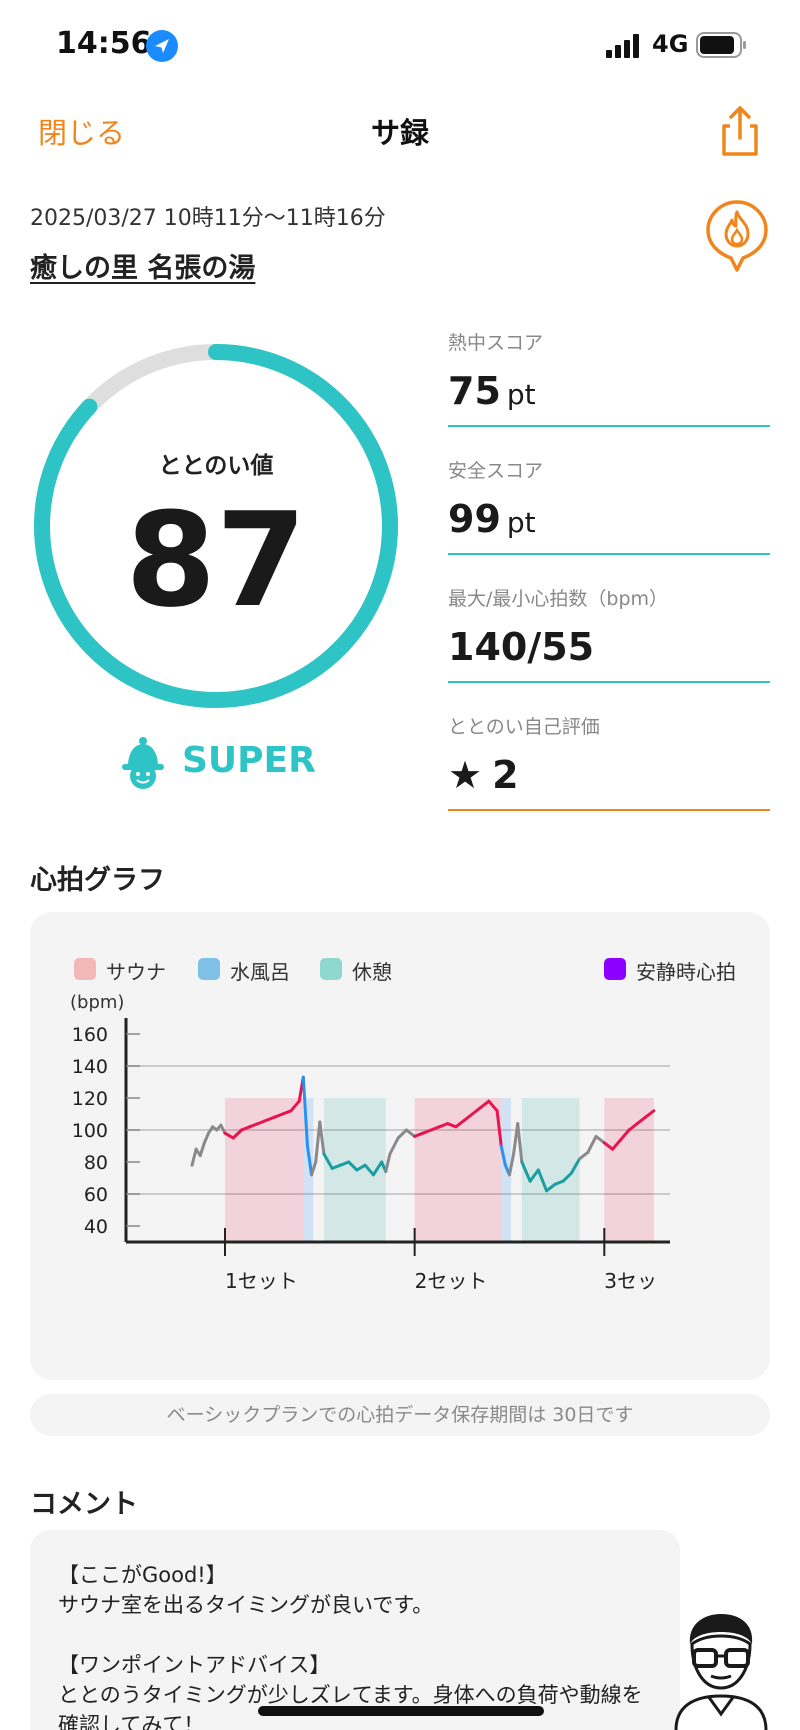 The width and height of the screenshot is (800, 1730). Describe the element at coordinates (496, 471) in the screenshot. I see `stat-label: 安全スコア` at that location.